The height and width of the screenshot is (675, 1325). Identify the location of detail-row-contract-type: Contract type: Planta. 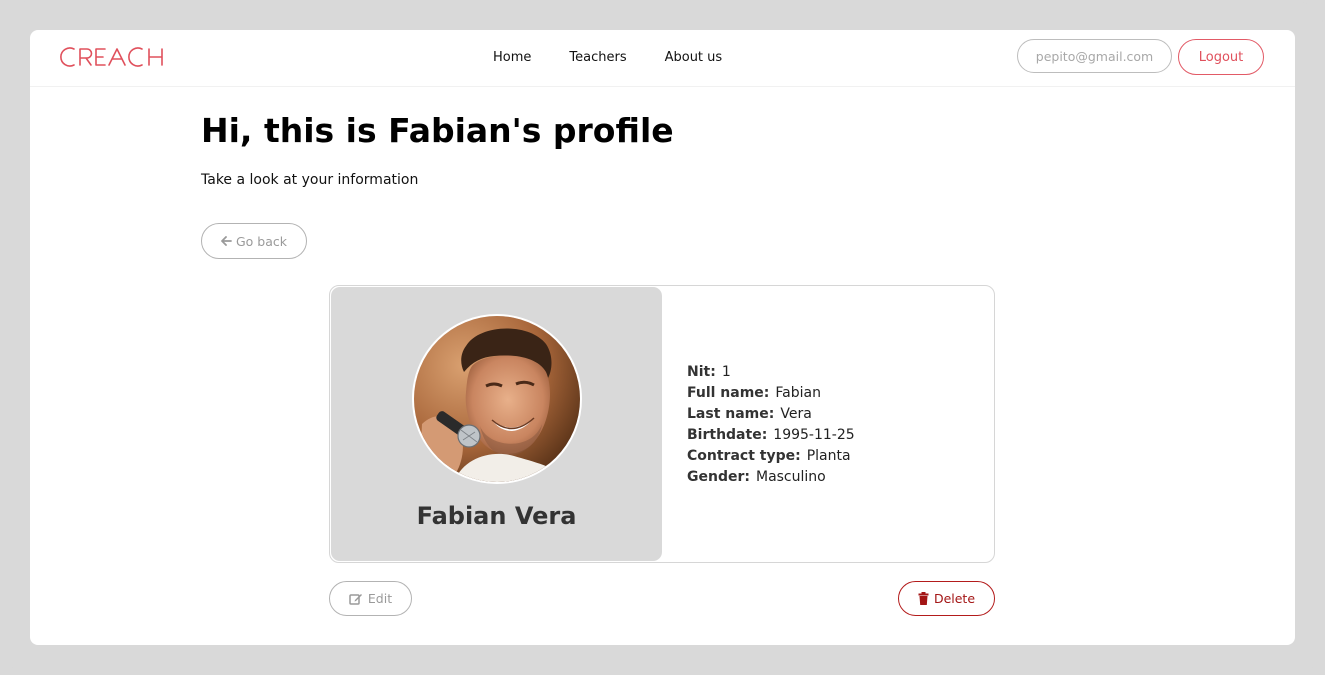
(771, 456).